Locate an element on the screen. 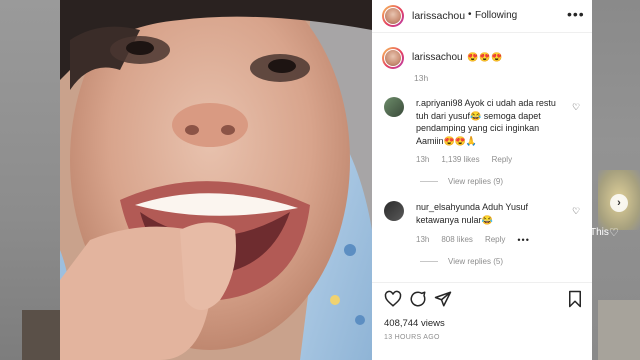 This screenshot has height=360, width=640. comment-more-icon: ••• is located at coordinates (523, 240).